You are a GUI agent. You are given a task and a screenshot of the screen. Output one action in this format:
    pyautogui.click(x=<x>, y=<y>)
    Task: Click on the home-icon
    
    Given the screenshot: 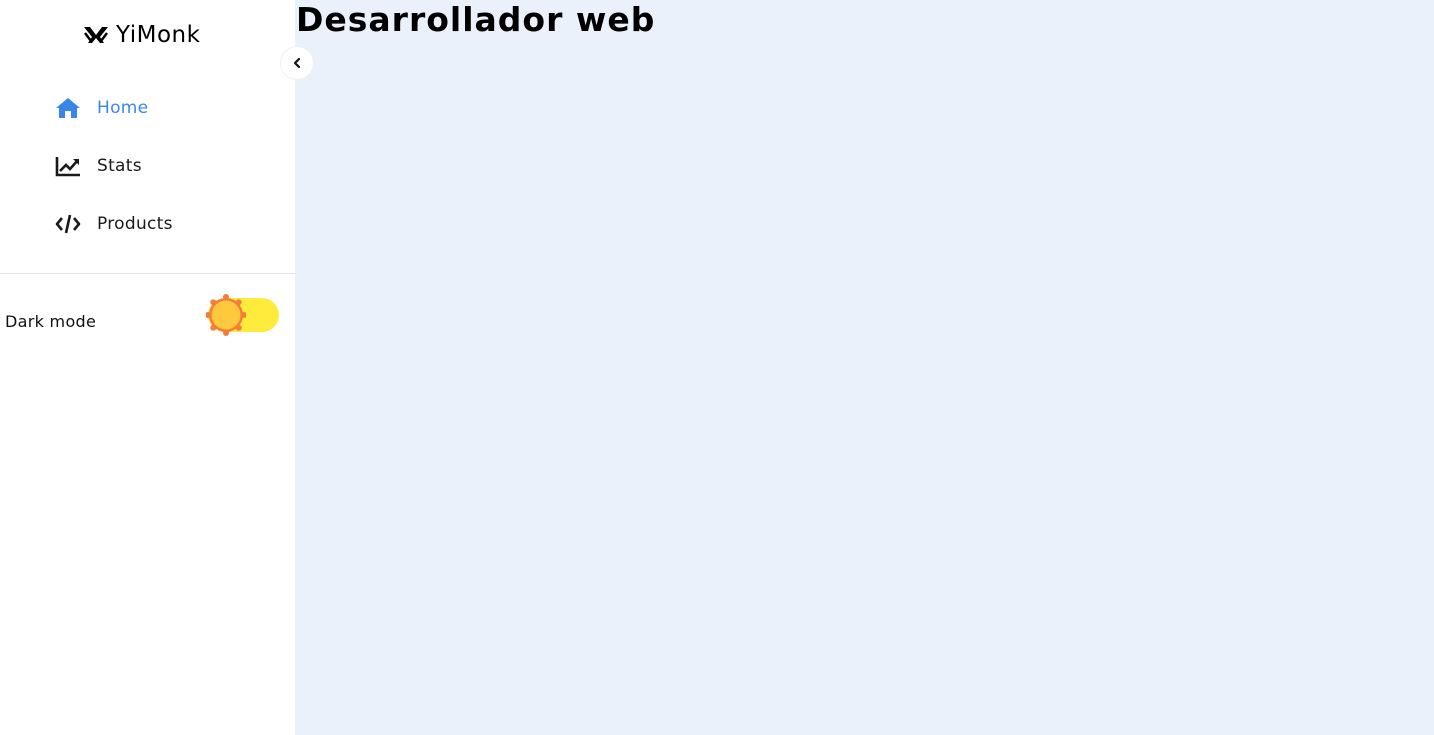 What is the action you would take?
    pyautogui.click(x=68, y=108)
    